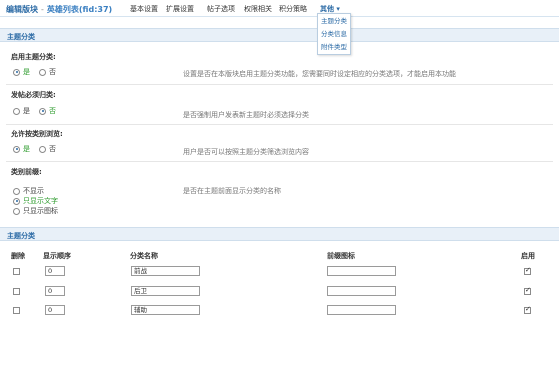 This screenshot has width=559, height=388. What do you see at coordinates (22, 9) in the screenshot?
I see `page-title: 编辑版块` at bounding box center [22, 9].